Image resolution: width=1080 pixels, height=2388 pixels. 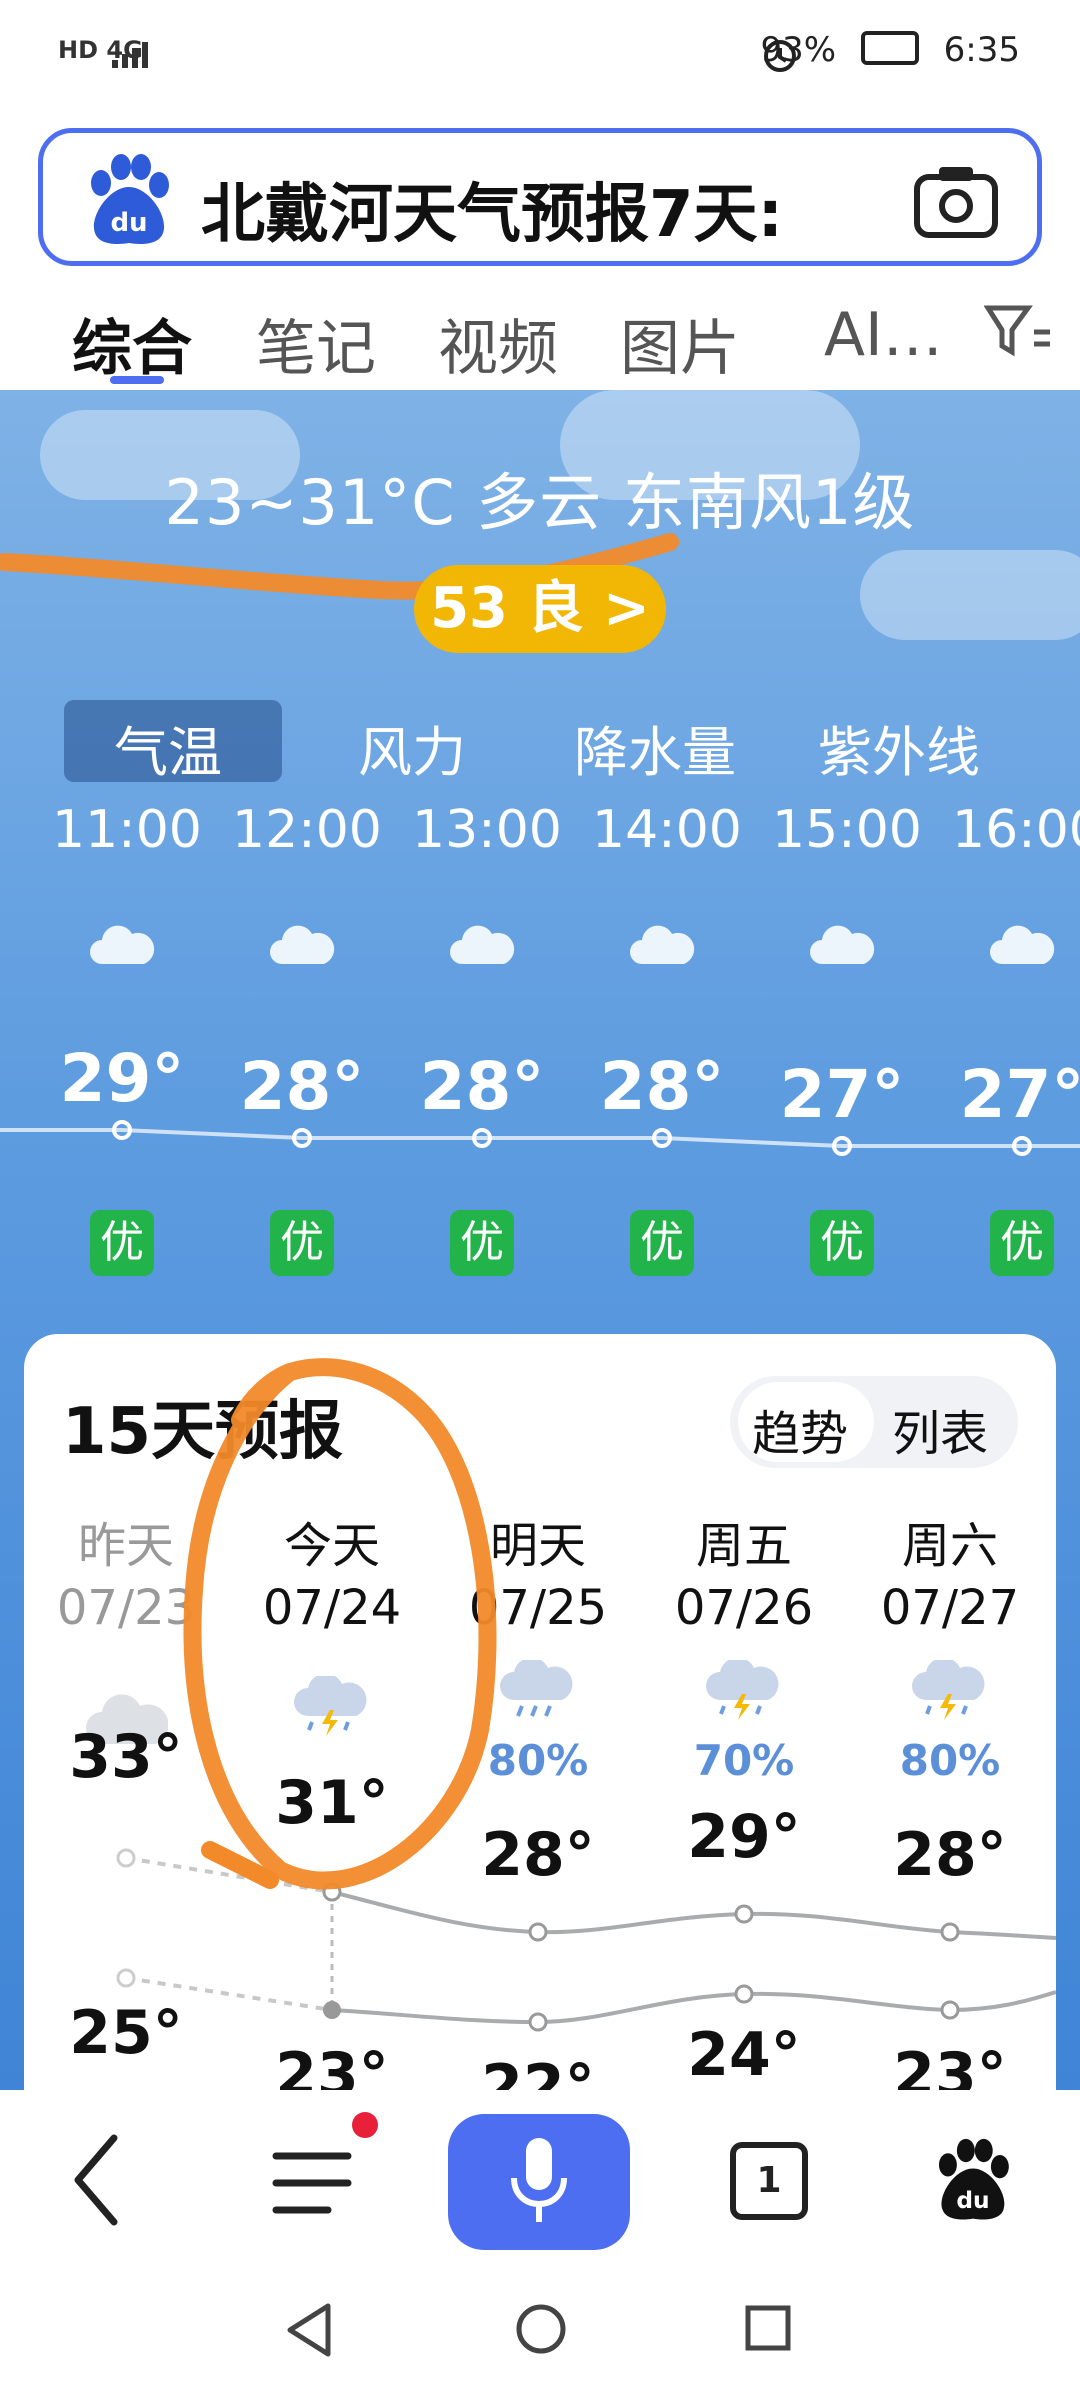 What do you see at coordinates (556, 209) in the screenshot?
I see `search-query: 北戴河天气预报7天:` at bounding box center [556, 209].